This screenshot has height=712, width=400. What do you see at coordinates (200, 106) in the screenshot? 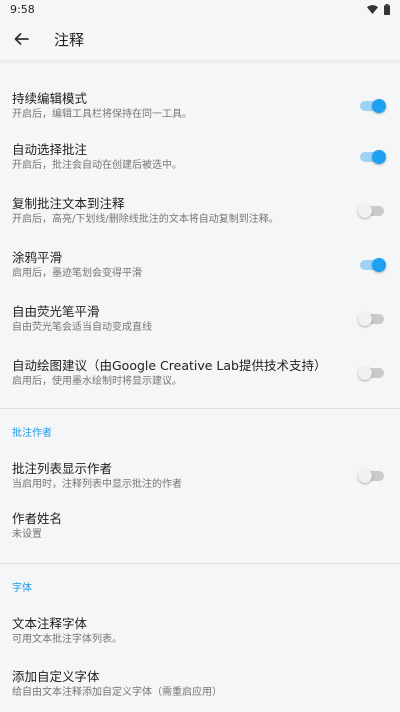
I see `setting-continuous-edit: 持续编辑模式 开启后，编辑工具栏将保持在同一工具。` at bounding box center [200, 106].